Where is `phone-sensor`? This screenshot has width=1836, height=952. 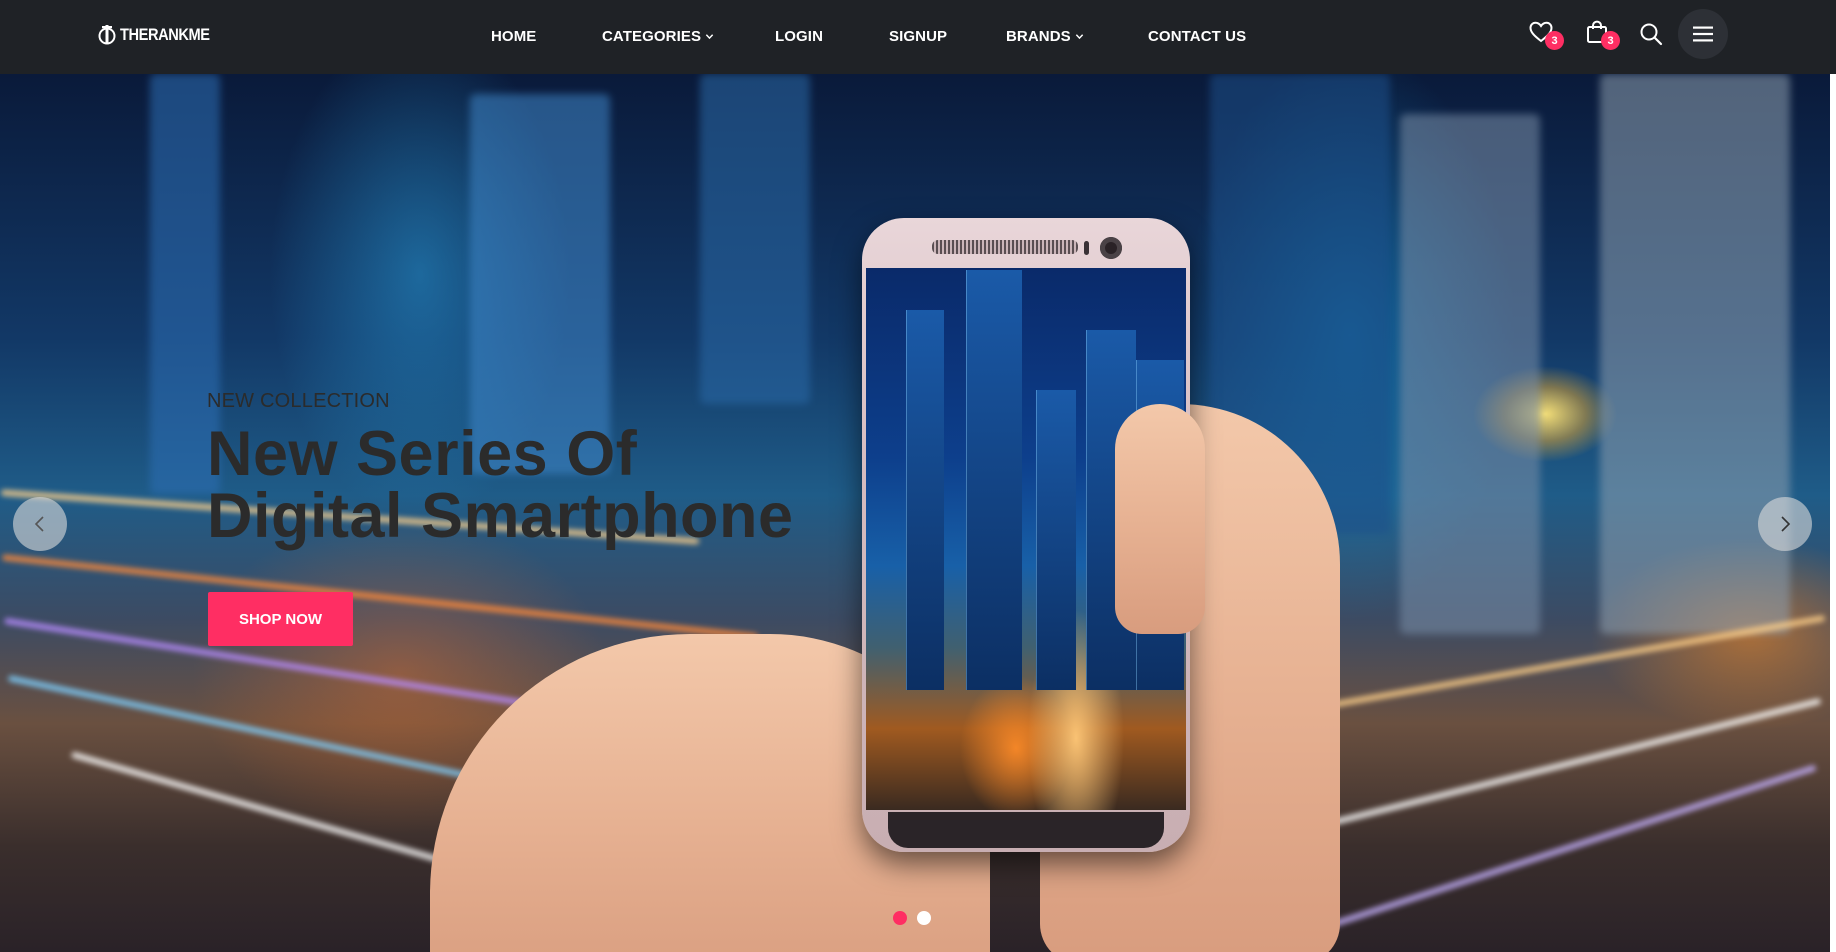 phone-sensor is located at coordinates (1086, 248).